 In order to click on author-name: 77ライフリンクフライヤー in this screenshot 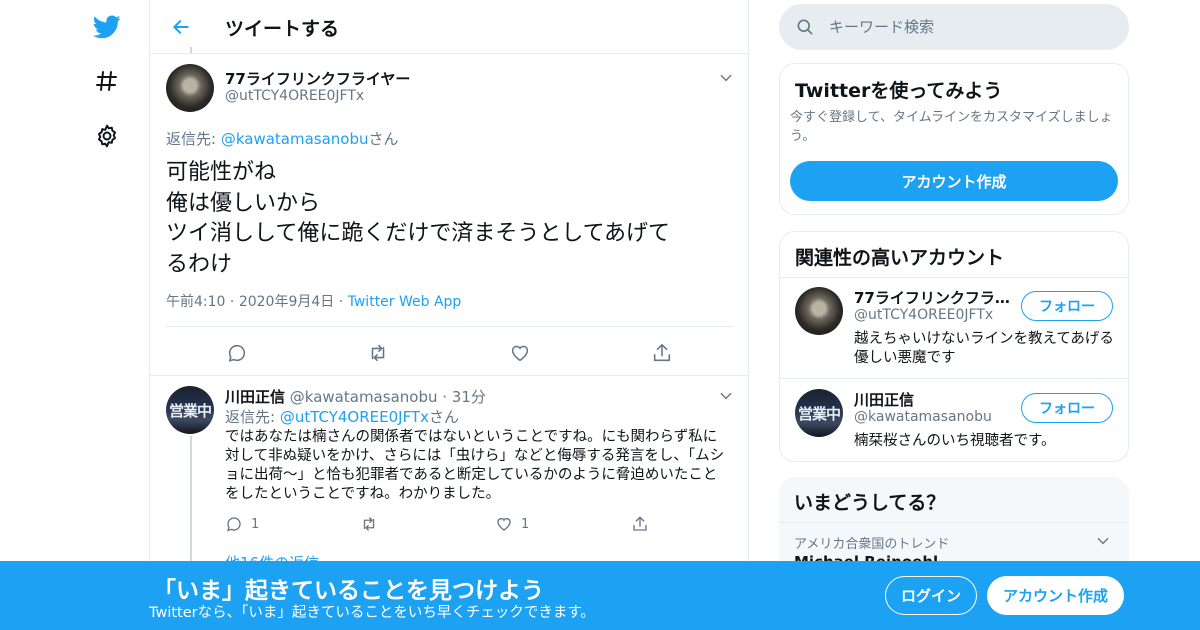, I will do `click(317, 78)`.